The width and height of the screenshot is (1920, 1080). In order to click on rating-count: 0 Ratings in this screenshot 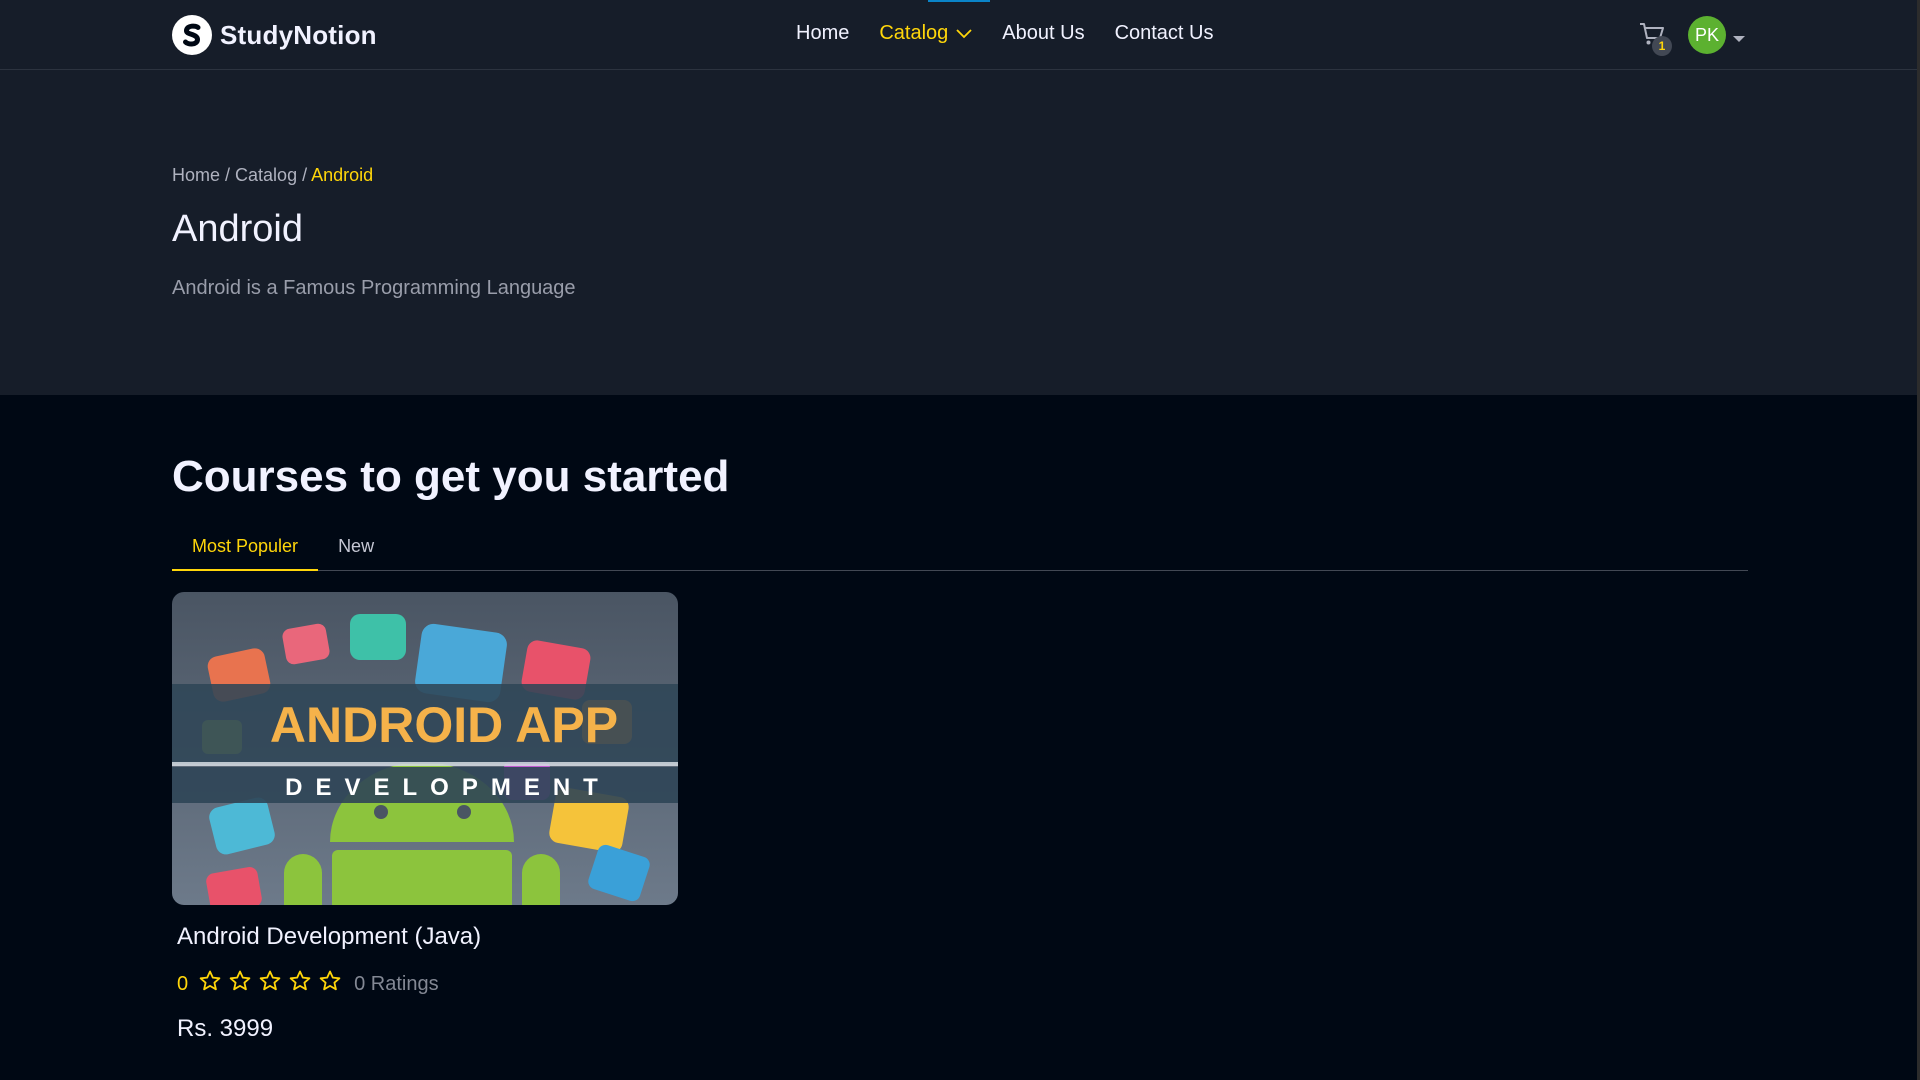, I will do `click(396, 983)`.